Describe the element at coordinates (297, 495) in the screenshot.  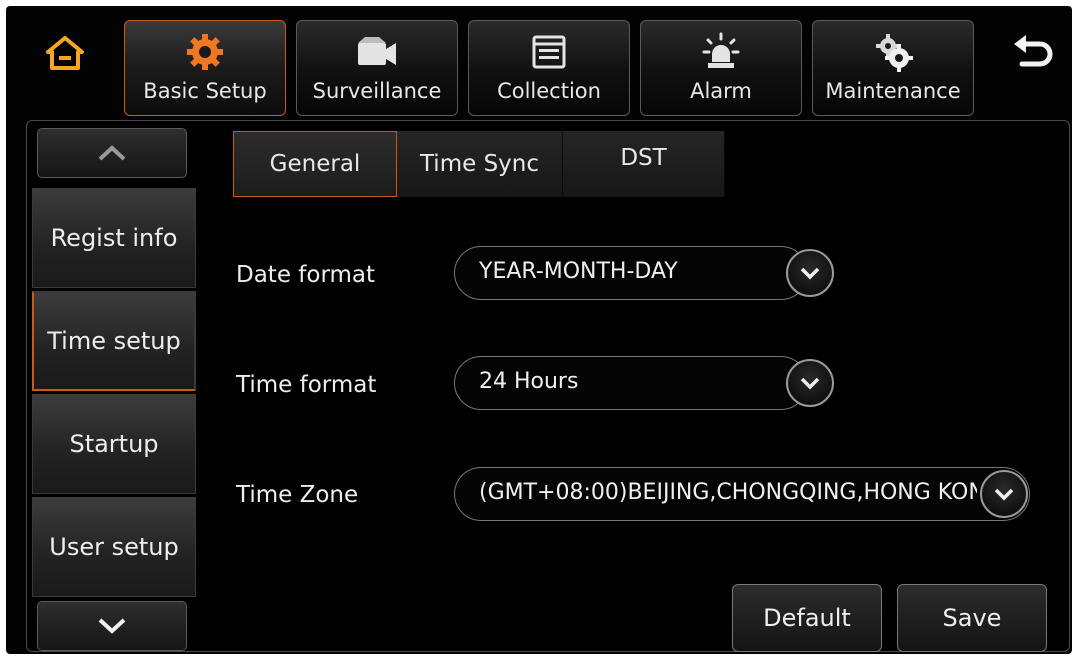
I see `time-zone-label: Time Zone` at that location.